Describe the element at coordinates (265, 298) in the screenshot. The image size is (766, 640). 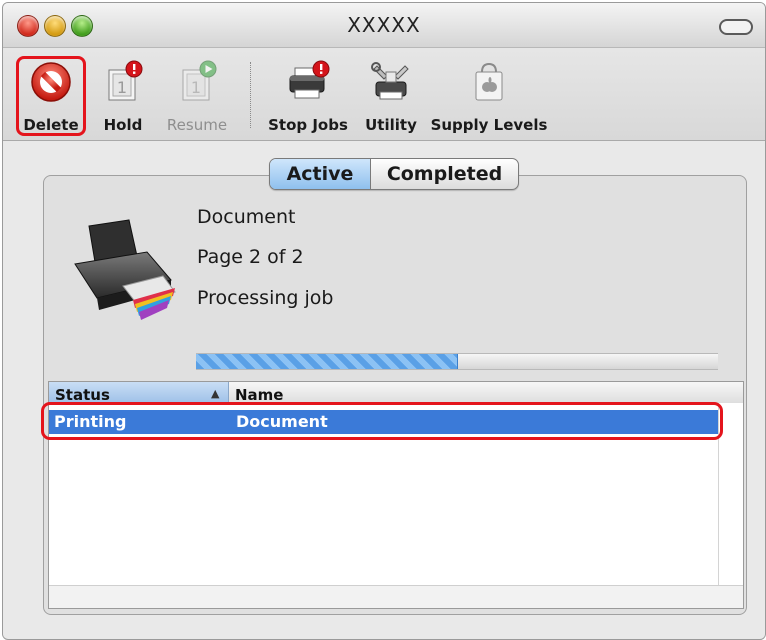
I see `job-status: Processing job` at that location.